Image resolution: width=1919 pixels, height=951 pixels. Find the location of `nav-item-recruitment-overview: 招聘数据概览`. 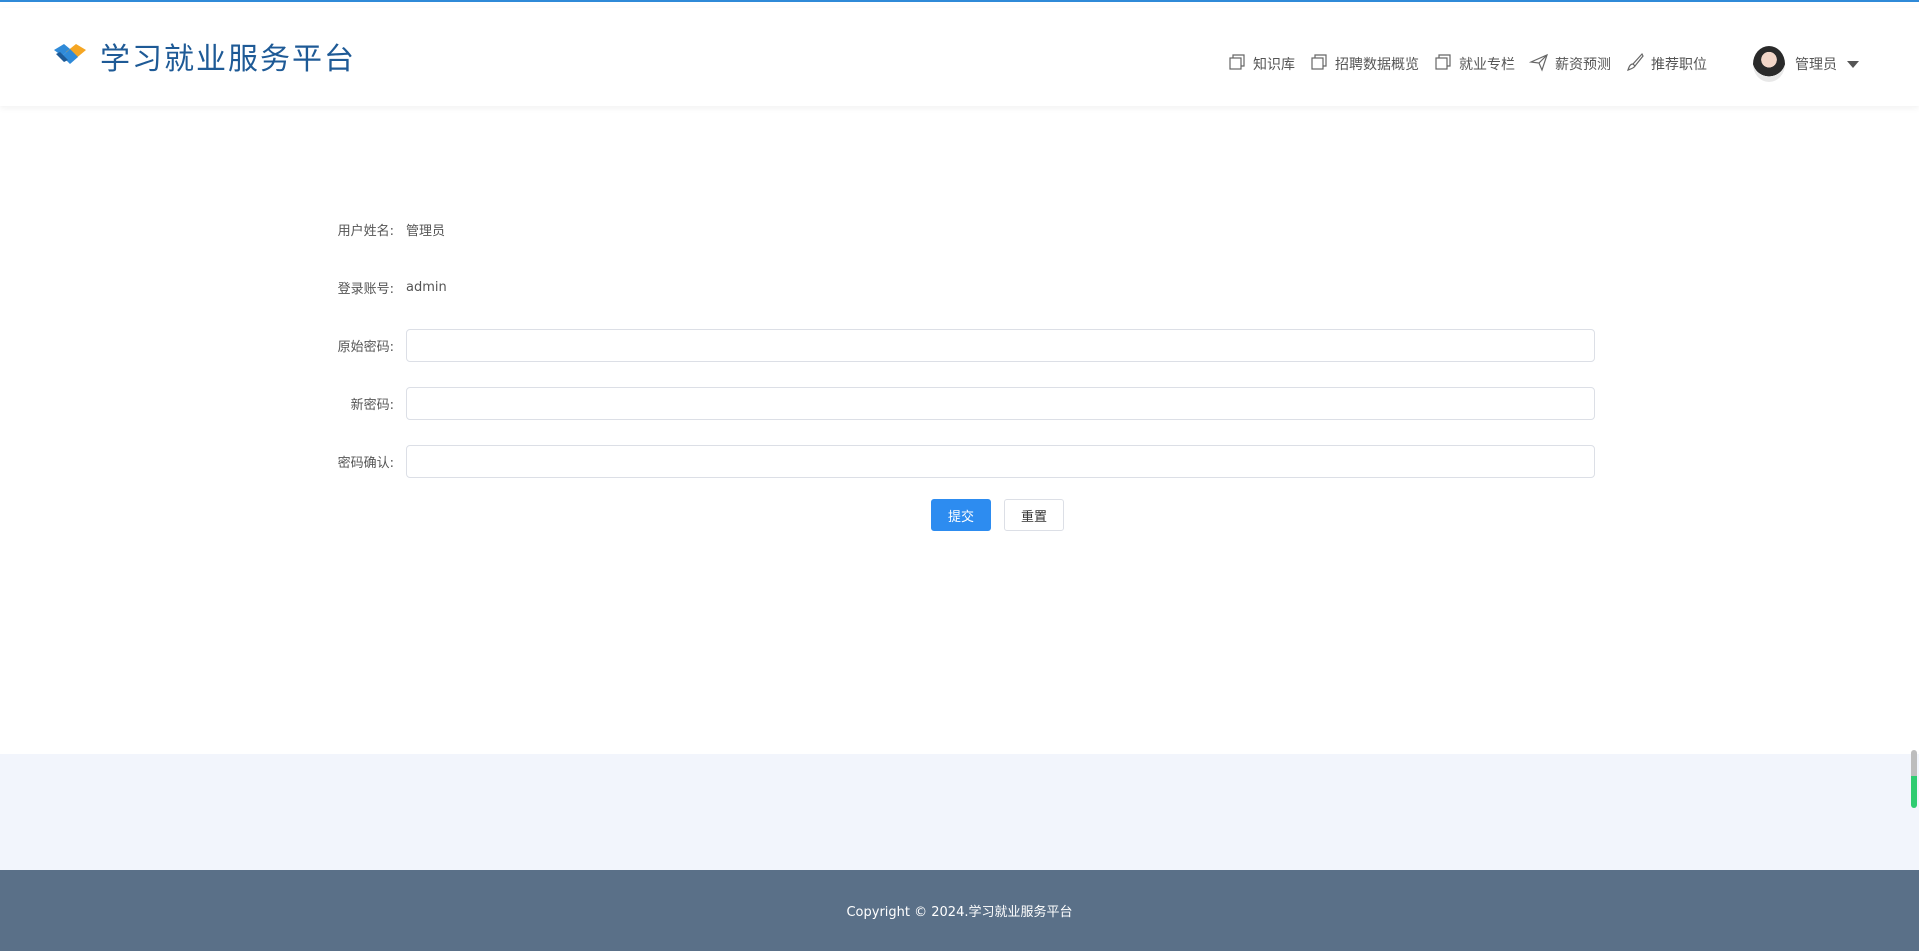

nav-item-recruitment-overview: 招聘数据概览 is located at coordinates (1364, 64).